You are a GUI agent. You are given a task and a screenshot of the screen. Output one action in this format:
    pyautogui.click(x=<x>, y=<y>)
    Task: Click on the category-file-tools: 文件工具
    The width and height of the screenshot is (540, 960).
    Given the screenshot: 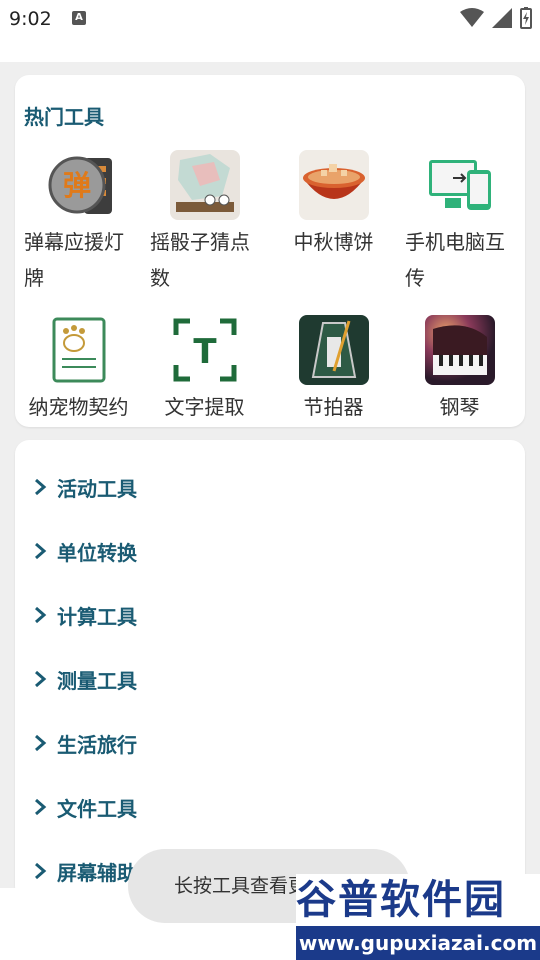 What is the action you would take?
    pyautogui.click(x=85, y=807)
    